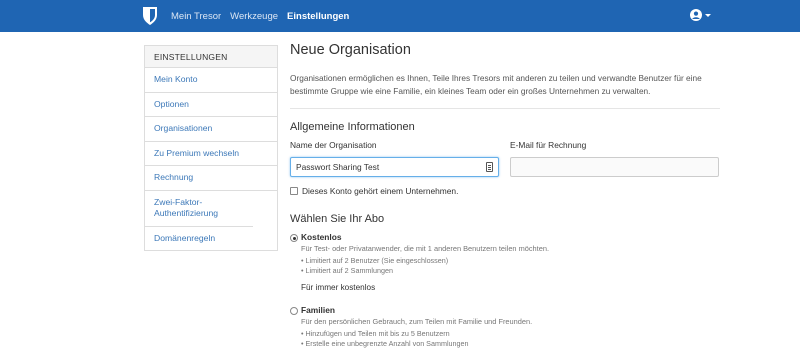  What do you see at coordinates (196, 16) in the screenshot?
I see `nav-link-vault: Mein Tresor` at bounding box center [196, 16].